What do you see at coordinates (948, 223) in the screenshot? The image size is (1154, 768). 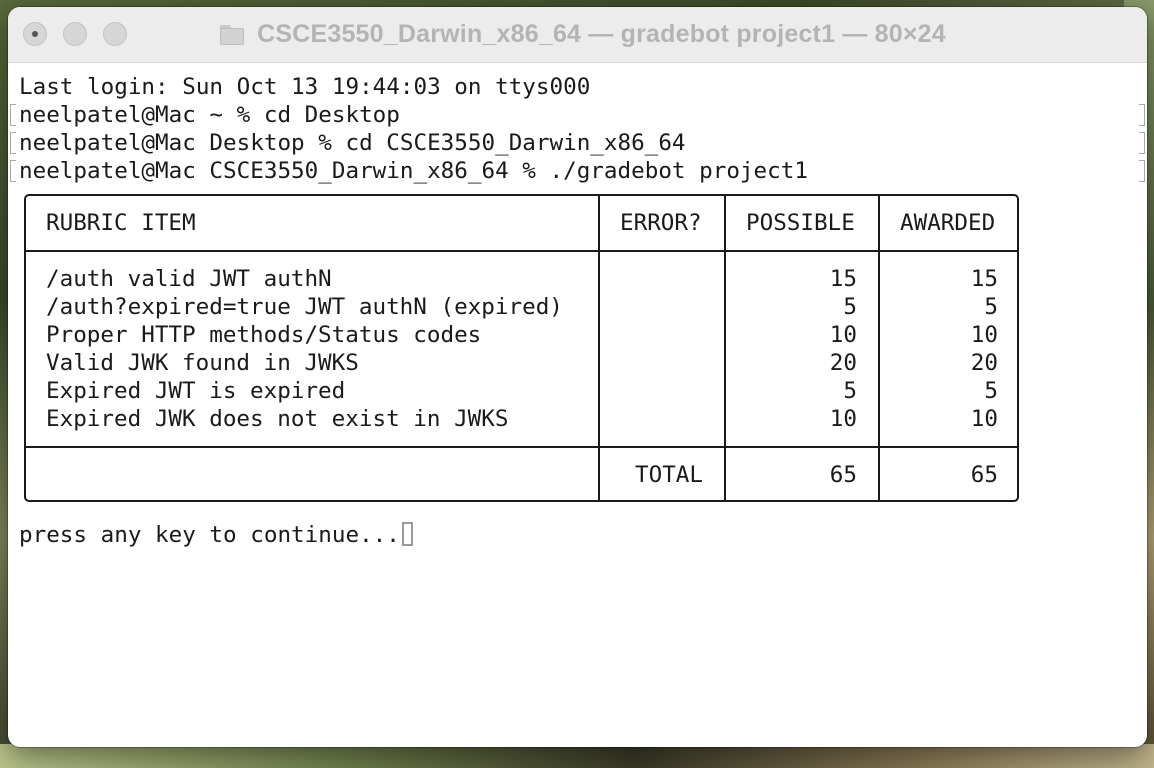 I see `header-awarded: AWARDED` at bounding box center [948, 223].